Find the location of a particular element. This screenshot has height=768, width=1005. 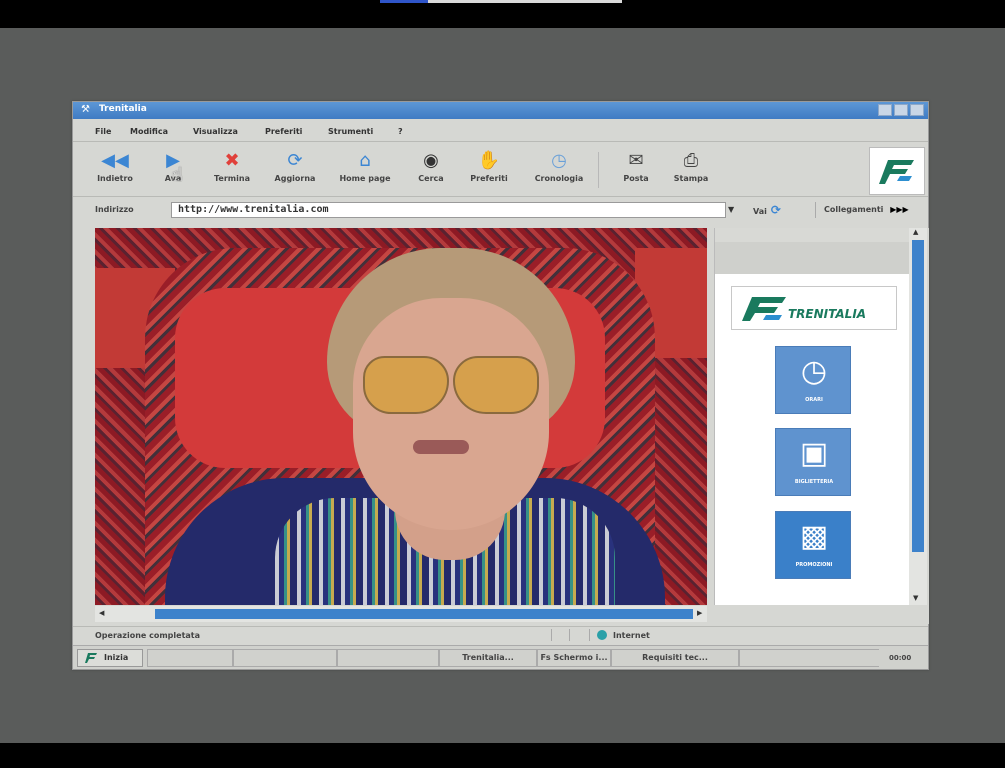

person-face is located at coordinates (451, 414).